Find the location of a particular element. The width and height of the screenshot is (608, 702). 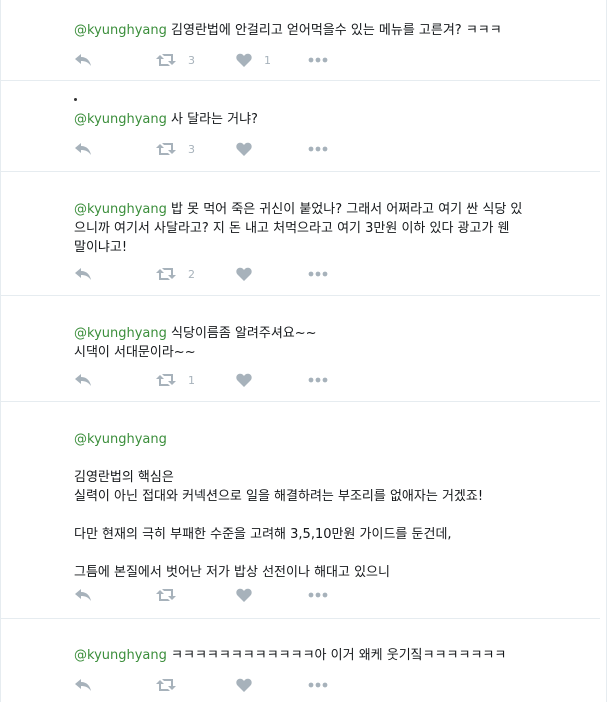

retweet-button: 1 is located at coordinates (196, 380).